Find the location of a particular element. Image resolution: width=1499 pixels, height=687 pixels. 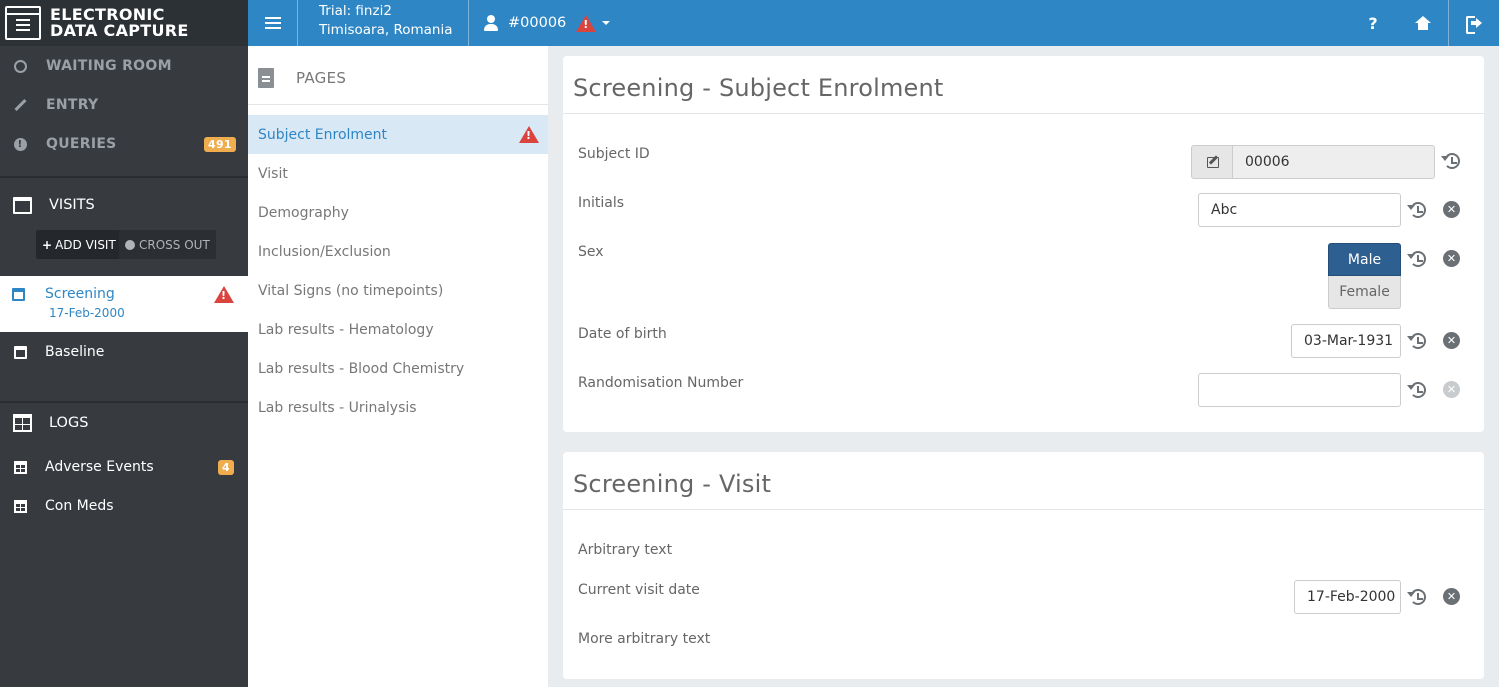

help-button: ? is located at coordinates (1373, 23).